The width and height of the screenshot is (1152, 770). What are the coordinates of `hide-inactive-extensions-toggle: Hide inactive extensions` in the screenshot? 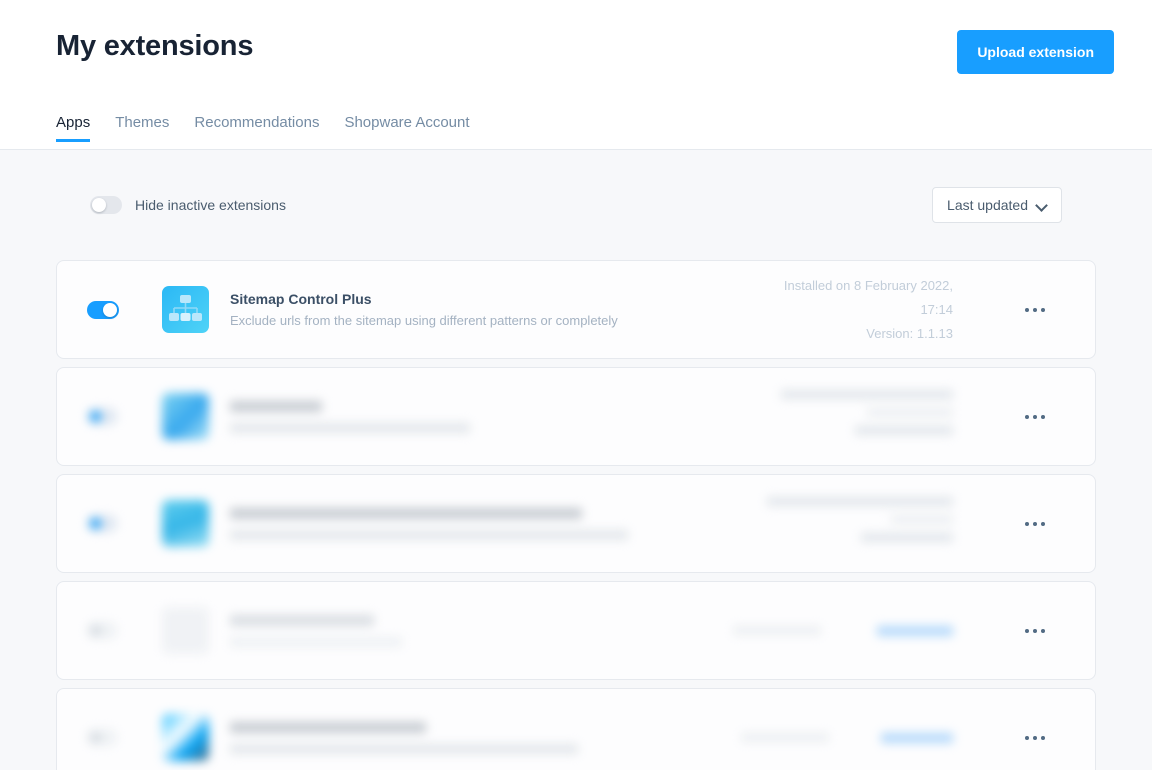 It's located at (188, 205).